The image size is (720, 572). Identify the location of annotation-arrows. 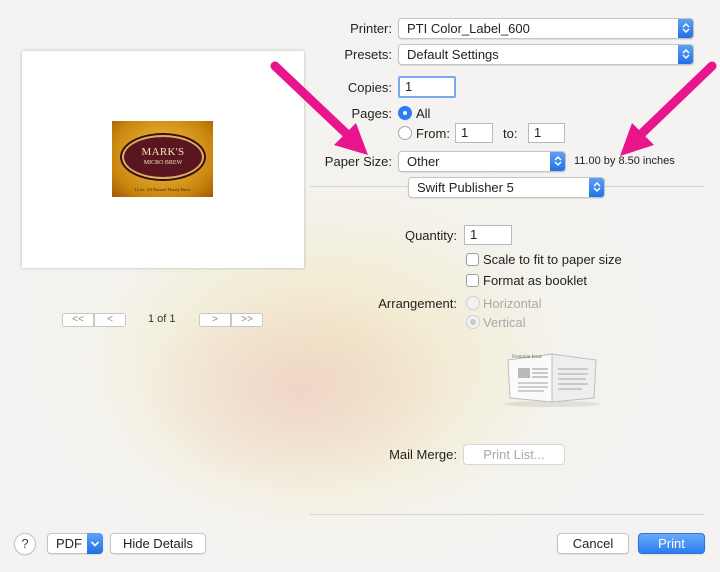
(493, 108).